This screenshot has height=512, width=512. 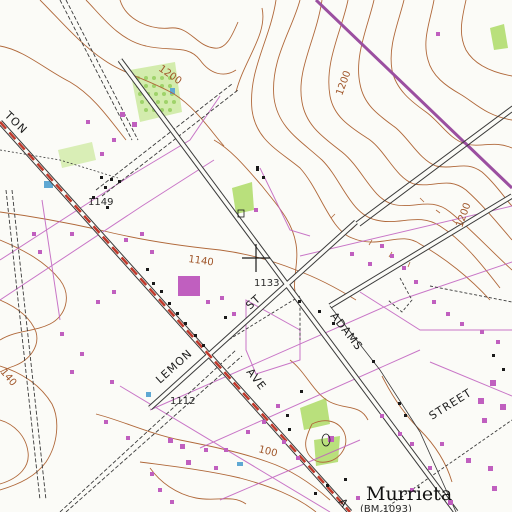 What do you see at coordinates (15, 122) in the screenshot?
I see `road-label-ton: TON` at bounding box center [15, 122].